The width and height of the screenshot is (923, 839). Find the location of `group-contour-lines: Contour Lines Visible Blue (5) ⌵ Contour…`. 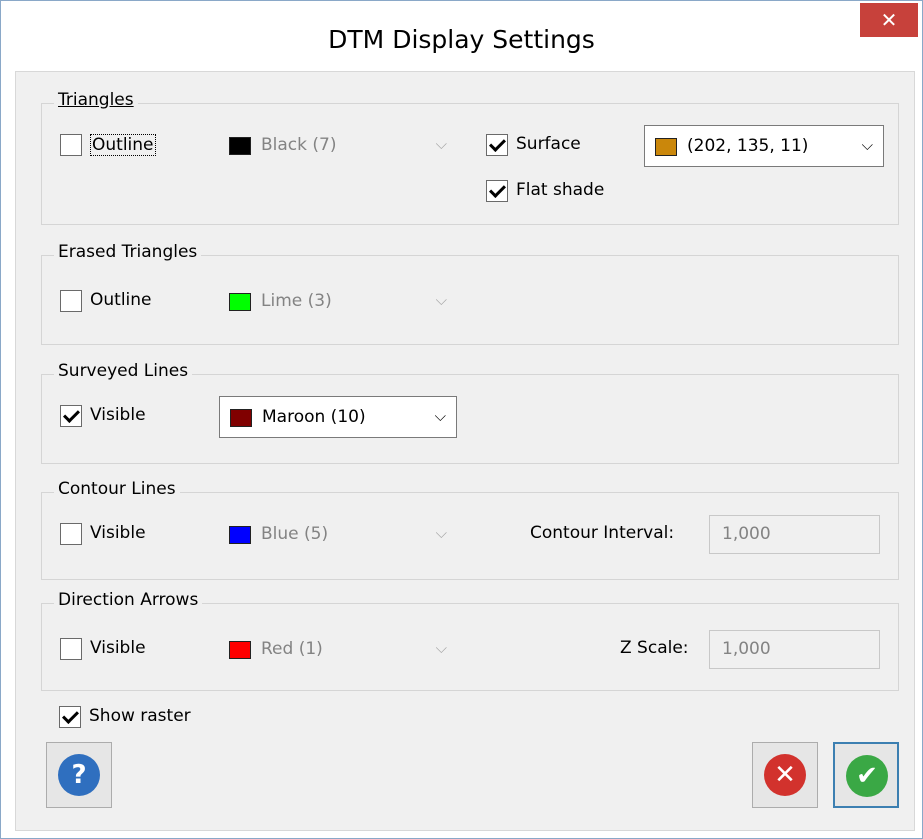

group-contour-lines: Contour Lines Visible Blue (5) ⌵ Contour… is located at coordinates (470, 529).